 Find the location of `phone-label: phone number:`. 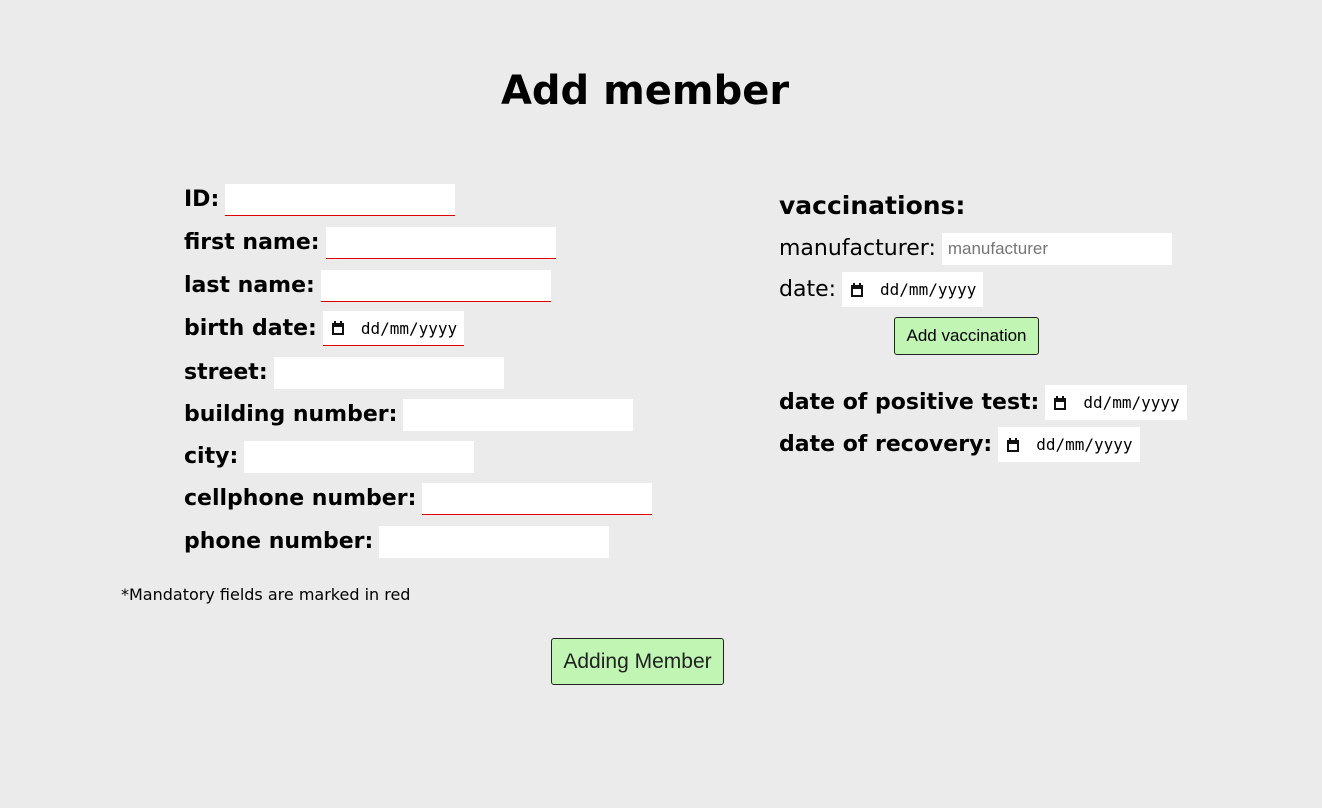

phone-label: phone number: is located at coordinates (279, 541).